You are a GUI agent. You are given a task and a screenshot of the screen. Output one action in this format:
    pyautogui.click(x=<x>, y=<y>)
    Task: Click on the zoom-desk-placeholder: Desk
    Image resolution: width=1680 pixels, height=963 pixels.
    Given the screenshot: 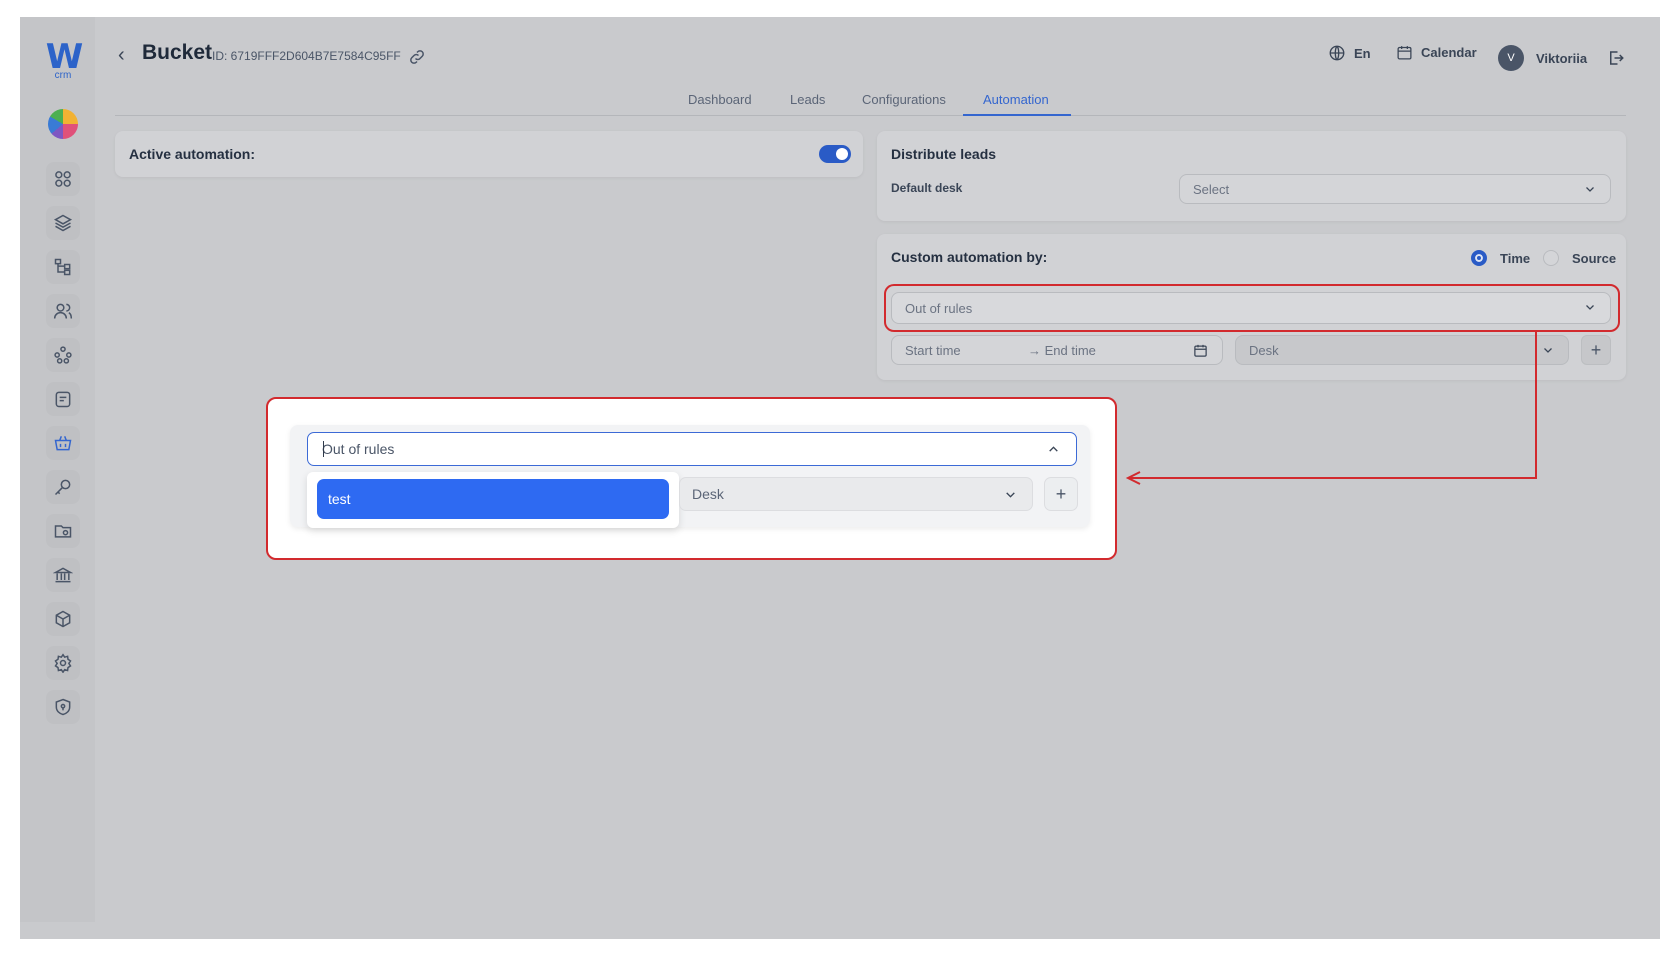 What is the action you would take?
    pyautogui.click(x=708, y=494)
    